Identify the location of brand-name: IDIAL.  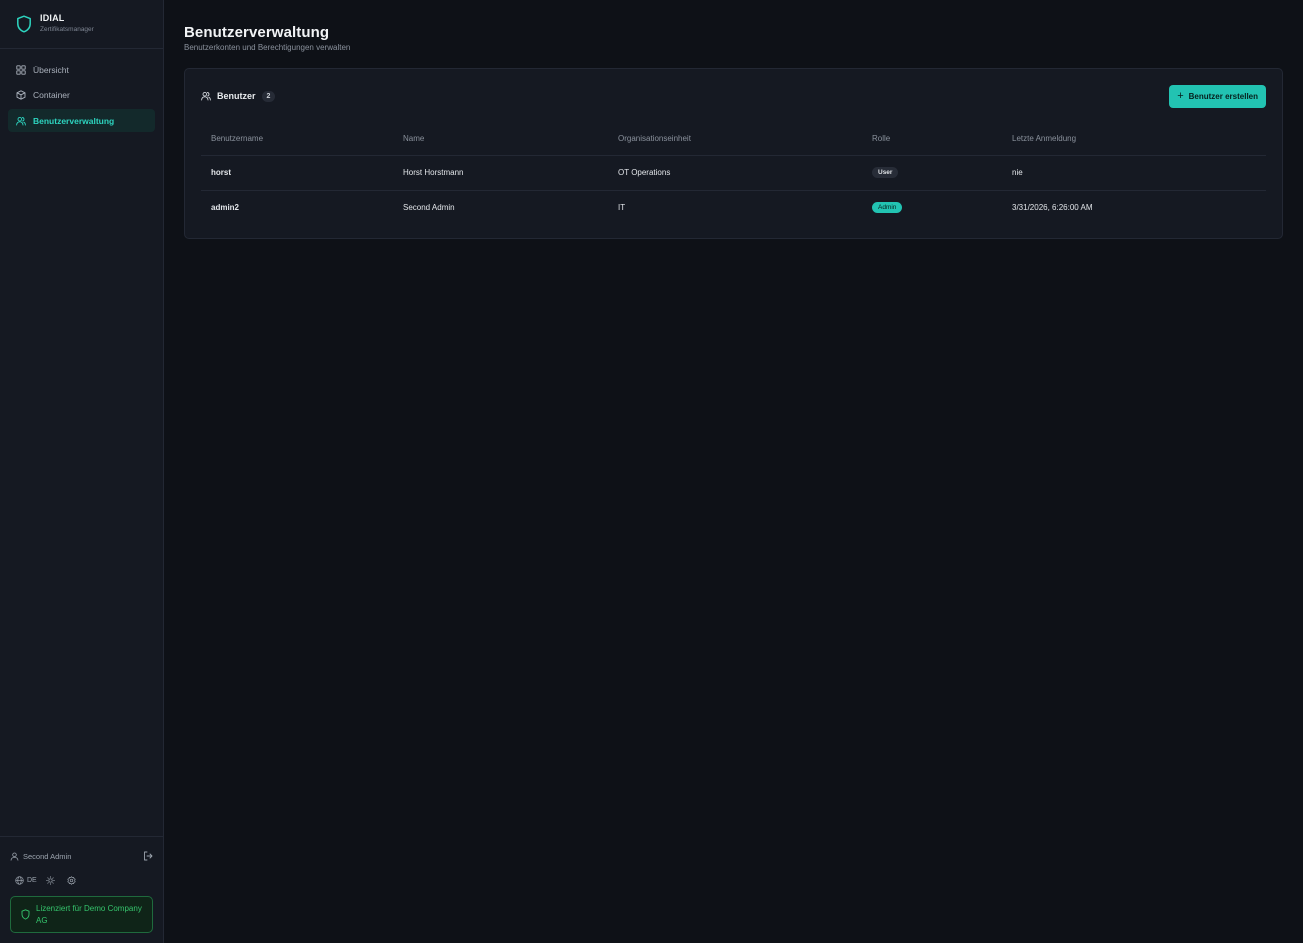
(52, 18).